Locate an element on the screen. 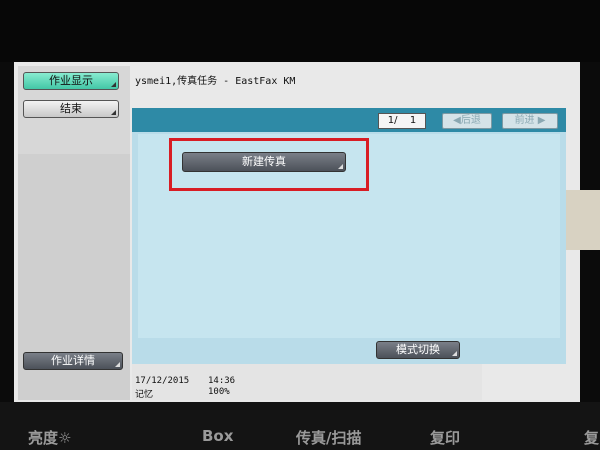  end-button: 结束 is located at coordinates (71, 109).